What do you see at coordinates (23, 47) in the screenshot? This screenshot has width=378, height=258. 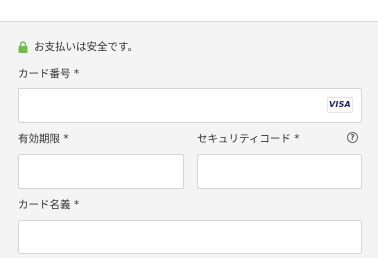 I see `lock-icon` at bounding box center [23, 47].